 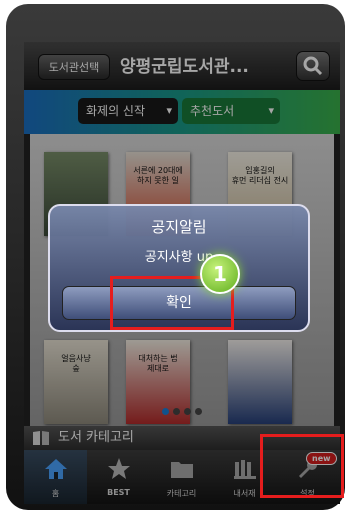 I want to click on highlight-box-settings, so click(x=302, y=466).